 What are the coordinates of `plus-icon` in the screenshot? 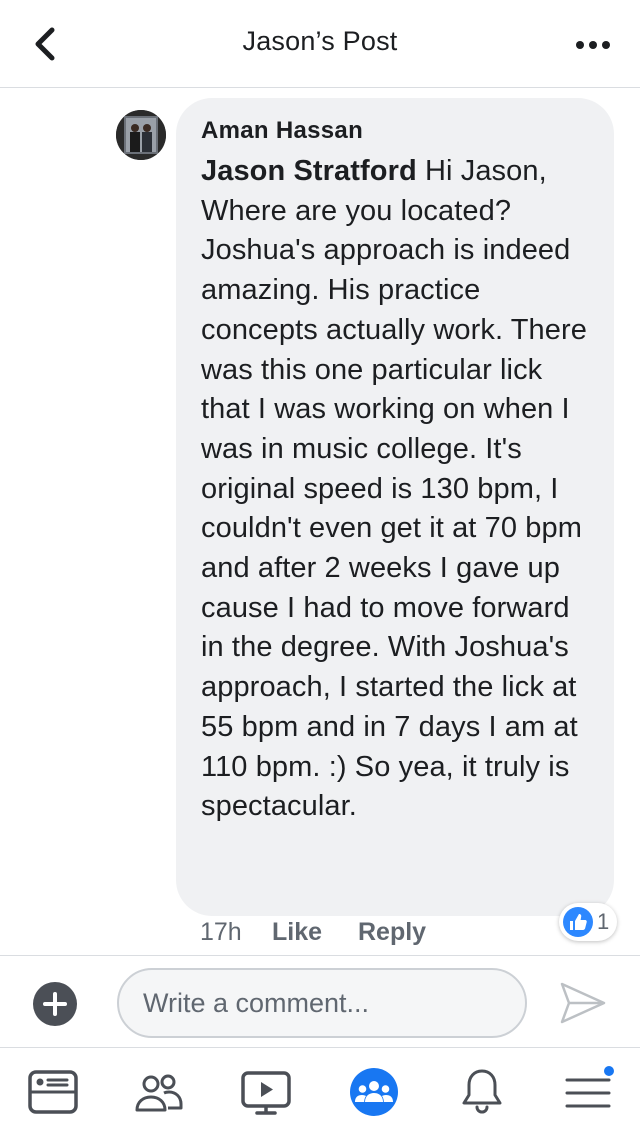 It's located at (55, 1004).